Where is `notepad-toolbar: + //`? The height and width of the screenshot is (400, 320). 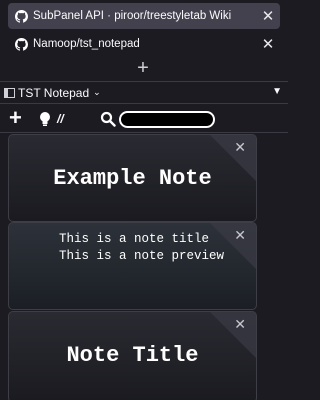
notepad-toolbar: + // is located at coordinates (144, 118).